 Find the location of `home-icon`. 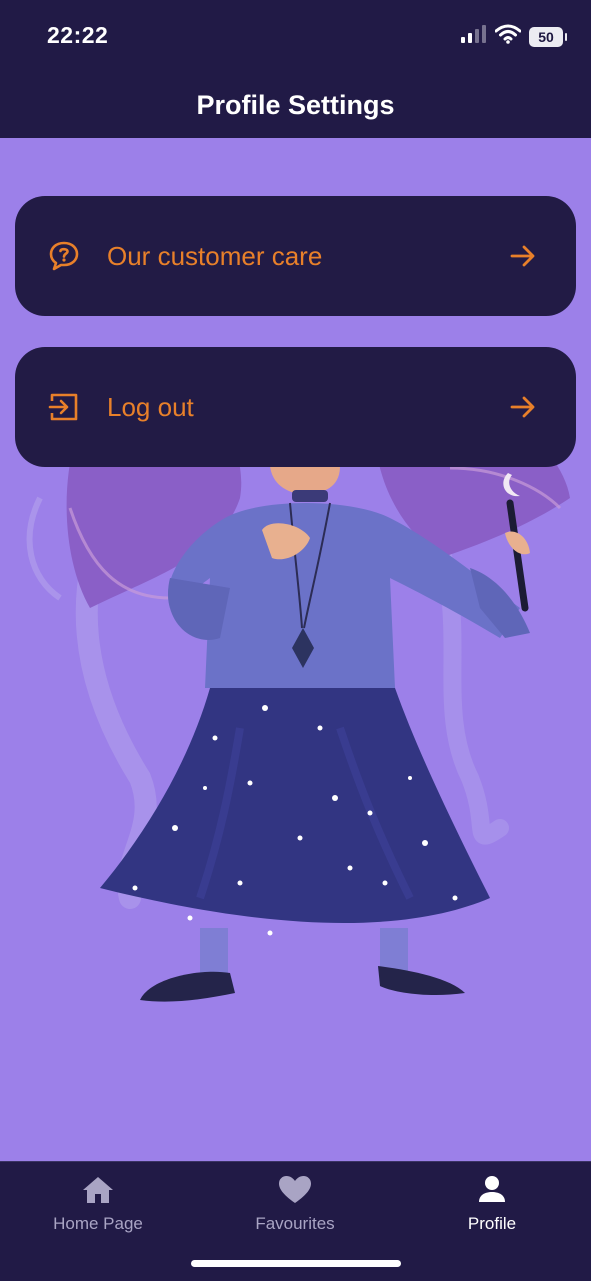

home-icon is located at coordinates (98, 1190).